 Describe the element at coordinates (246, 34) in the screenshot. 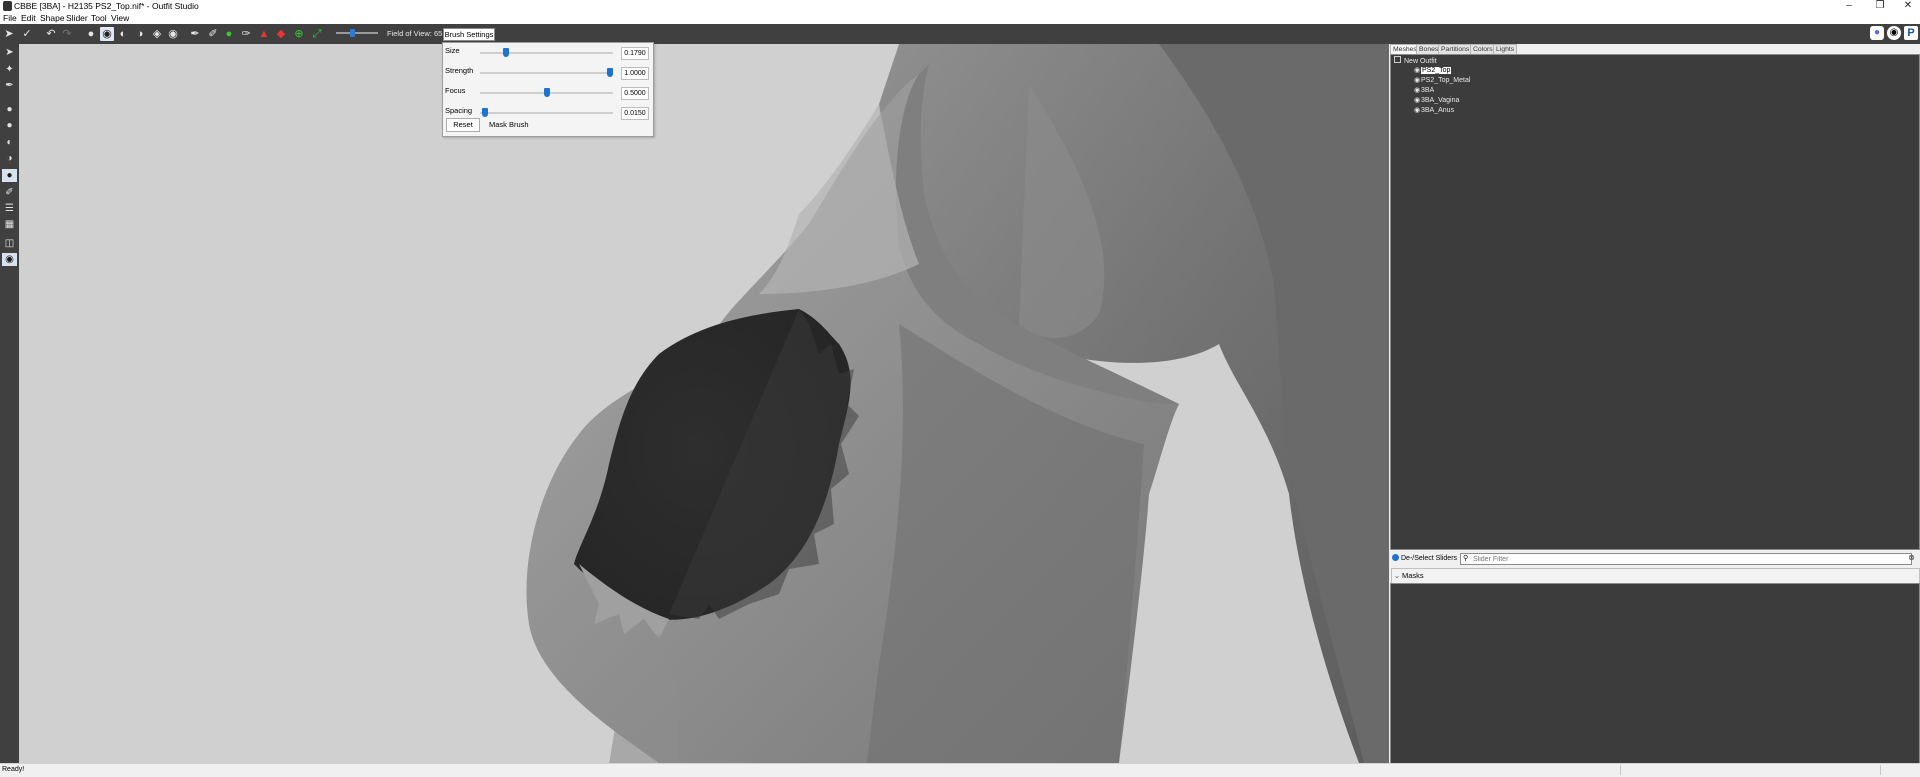

I see `flip-edge-icon: ✑` at that location.